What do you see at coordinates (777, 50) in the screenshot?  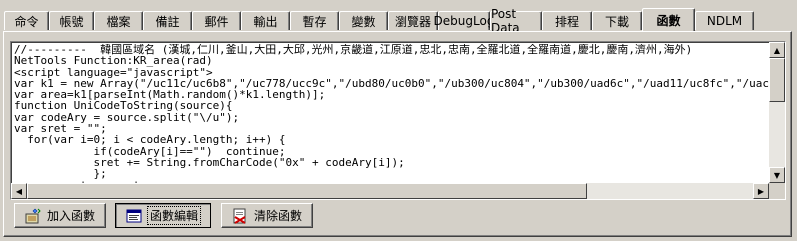 I see `scroll-up-button: ▲` at bounding box center [777, 50].